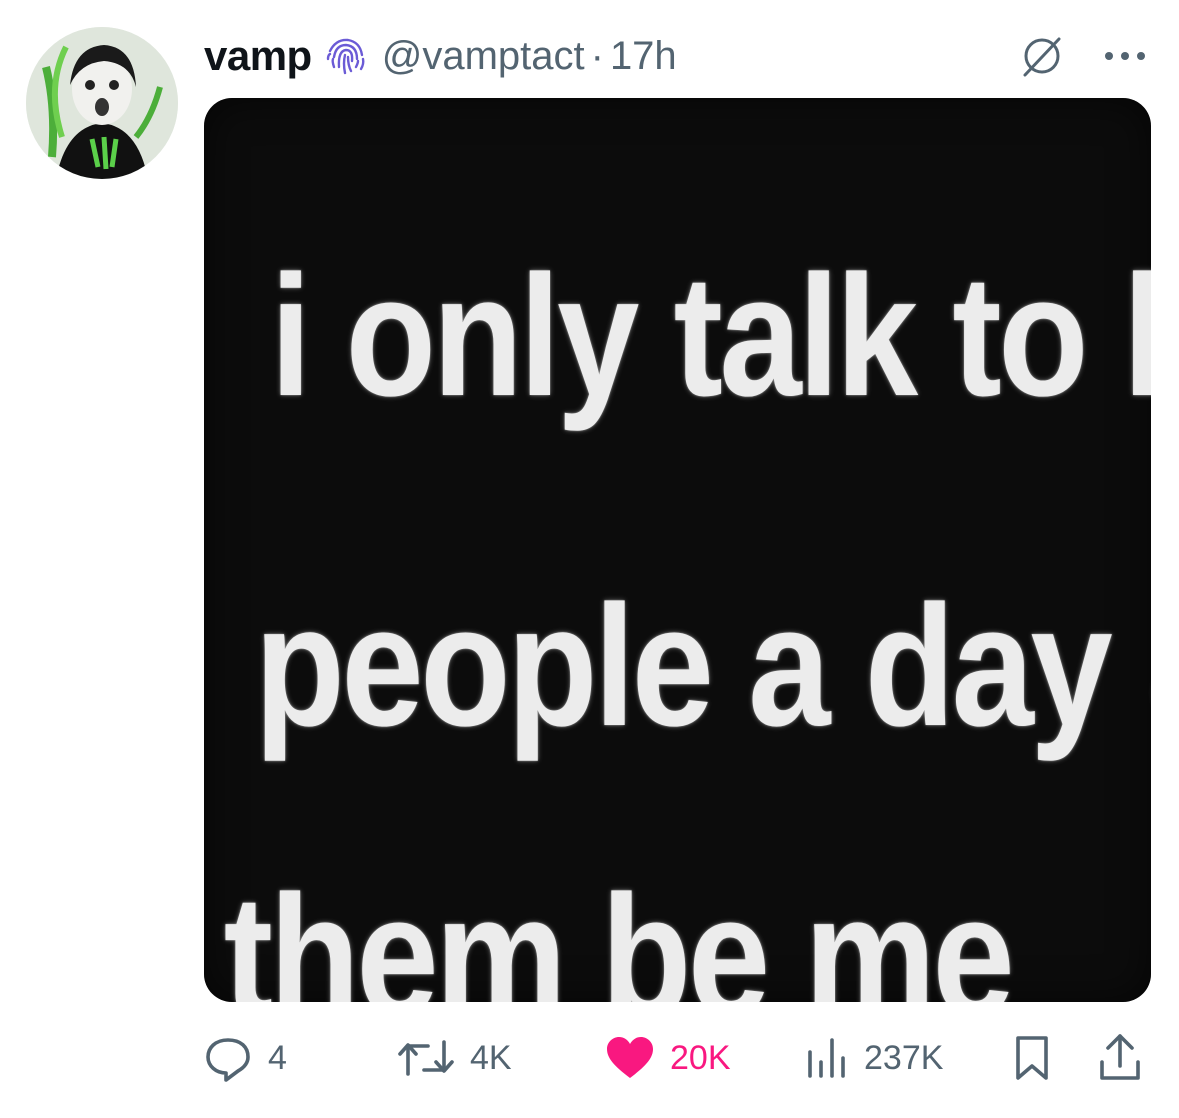 The height and width of the screenshot is (1118, 1179). I want to click on author-handle: @vamptact, so click(483, 56).